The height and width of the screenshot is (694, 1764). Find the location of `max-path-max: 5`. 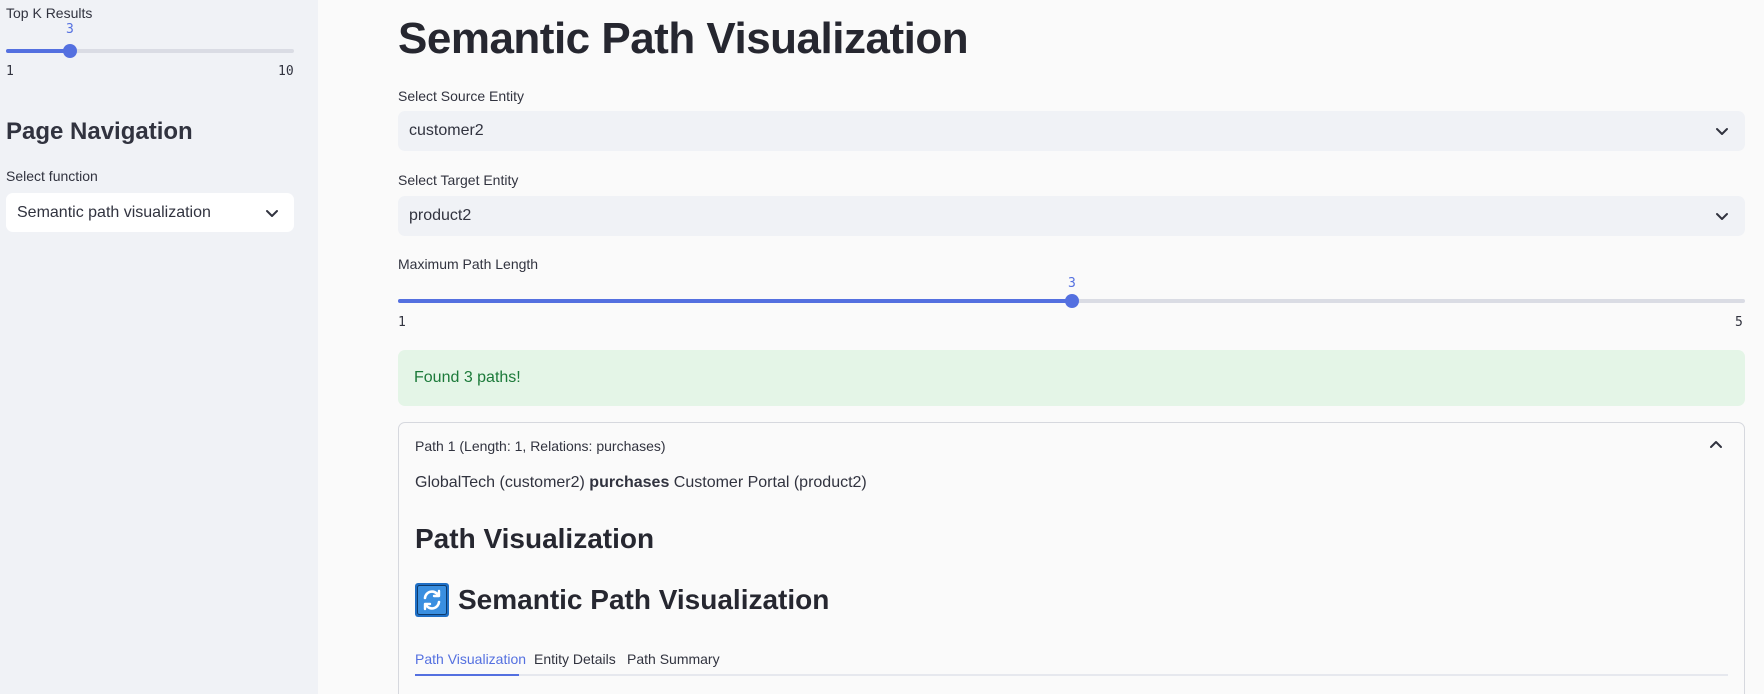

max-path-max: 5 is located at coordinates (1739, 322).